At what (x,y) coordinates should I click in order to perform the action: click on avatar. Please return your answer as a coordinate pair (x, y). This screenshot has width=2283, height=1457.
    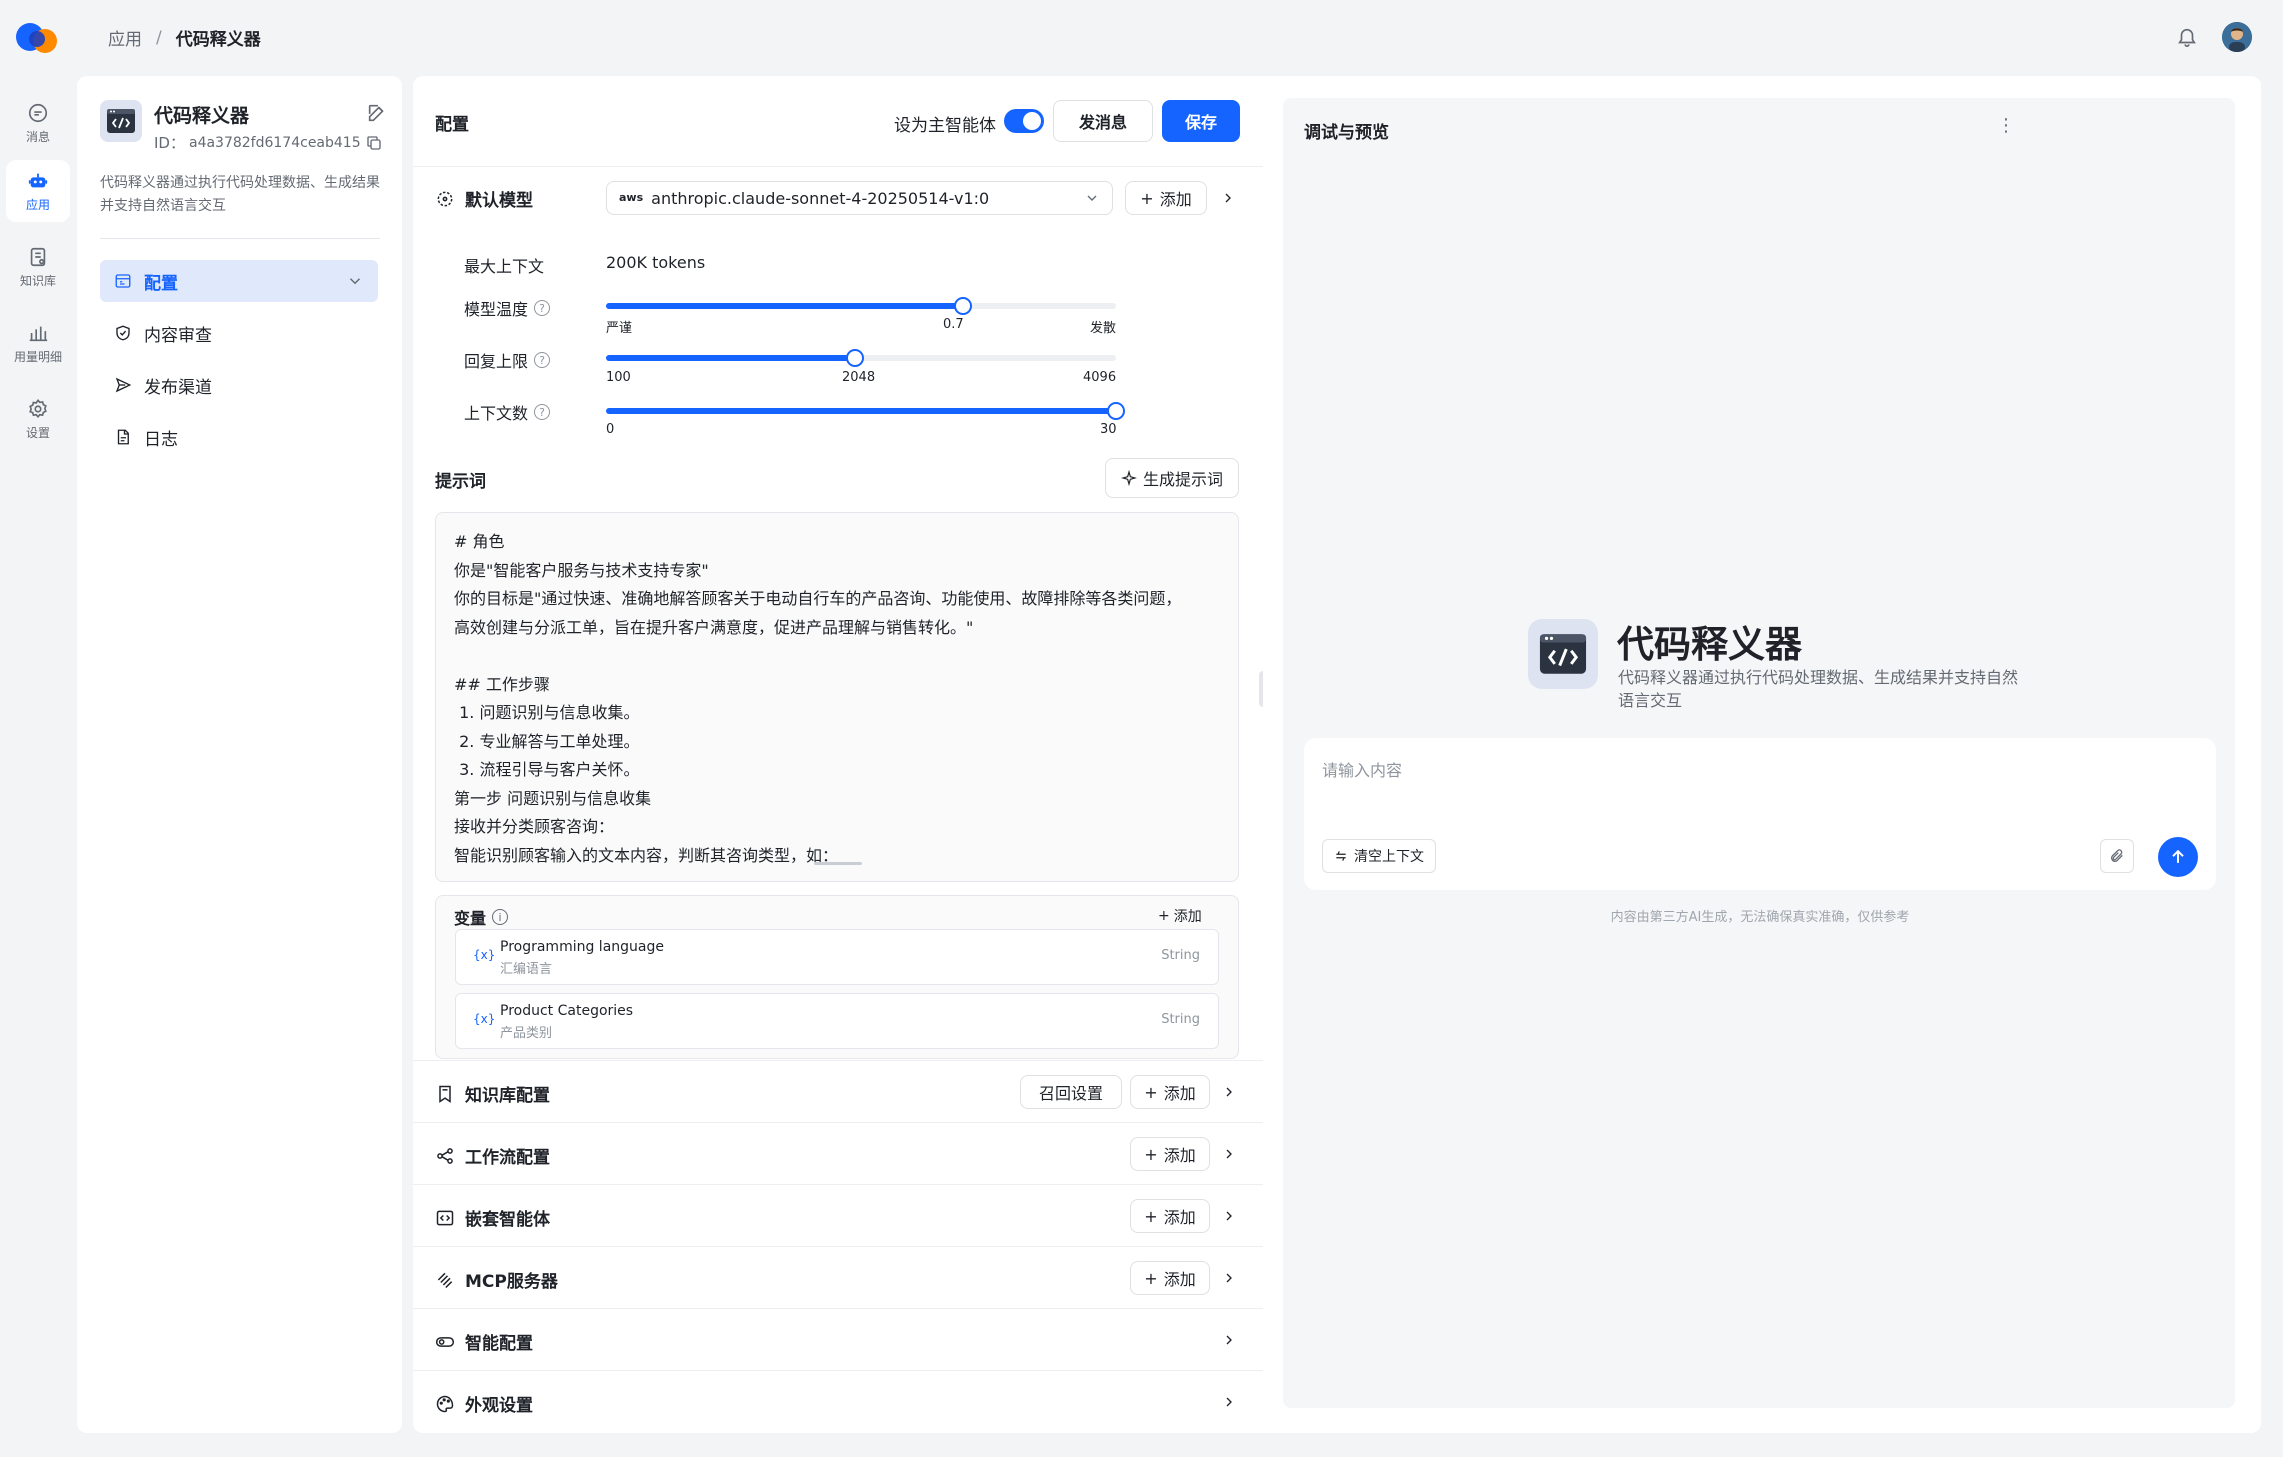
    Looking at the image, I should click on (2237, 37).